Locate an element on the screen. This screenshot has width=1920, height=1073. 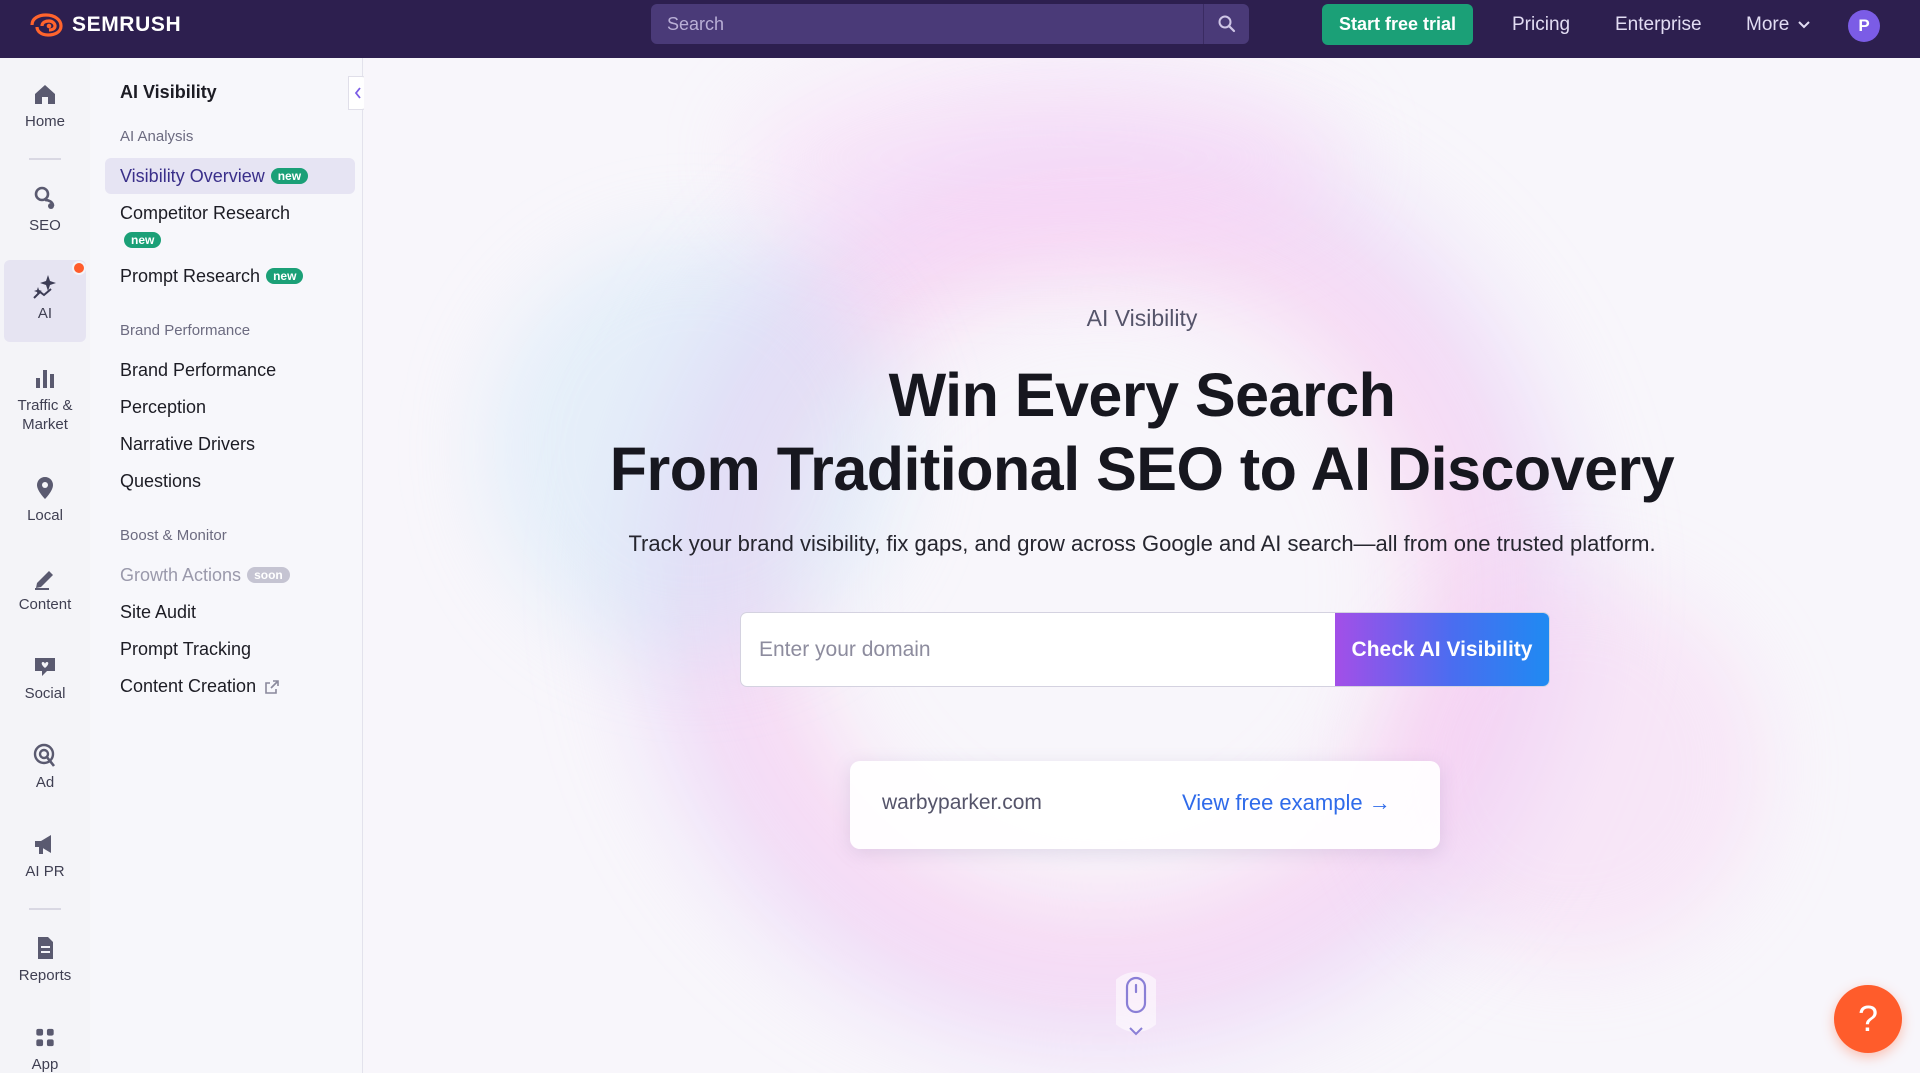
headline-line-2: From Traditional SEO to AI Discovery is located at coordinates (1142, 469).